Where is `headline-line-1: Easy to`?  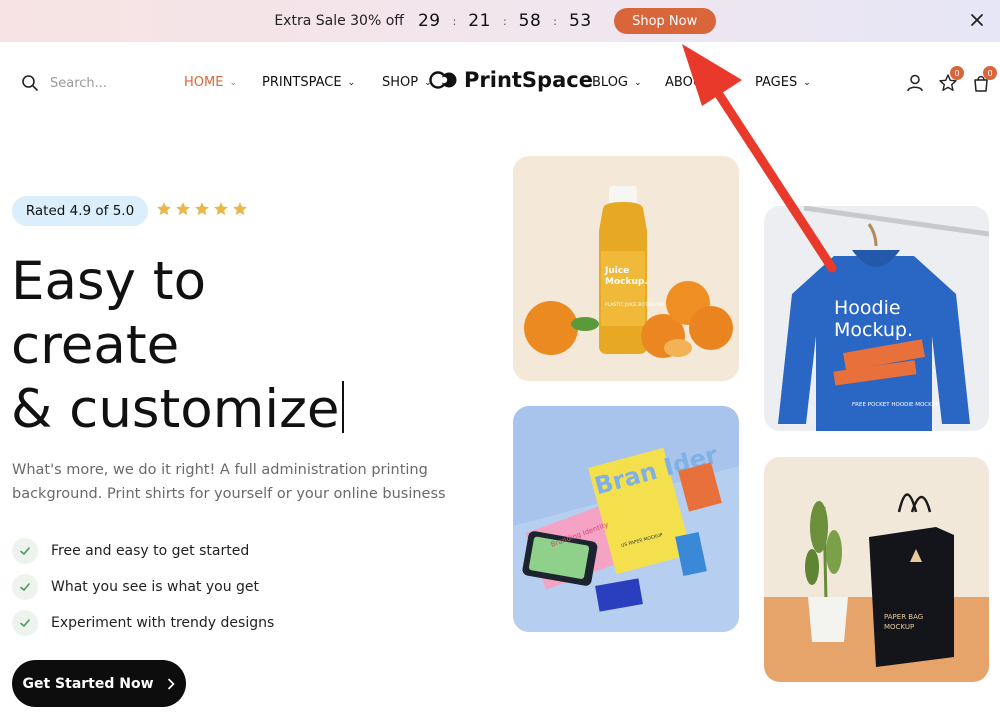 headline-line-1: Easy to is located at coordinates (108, 281).